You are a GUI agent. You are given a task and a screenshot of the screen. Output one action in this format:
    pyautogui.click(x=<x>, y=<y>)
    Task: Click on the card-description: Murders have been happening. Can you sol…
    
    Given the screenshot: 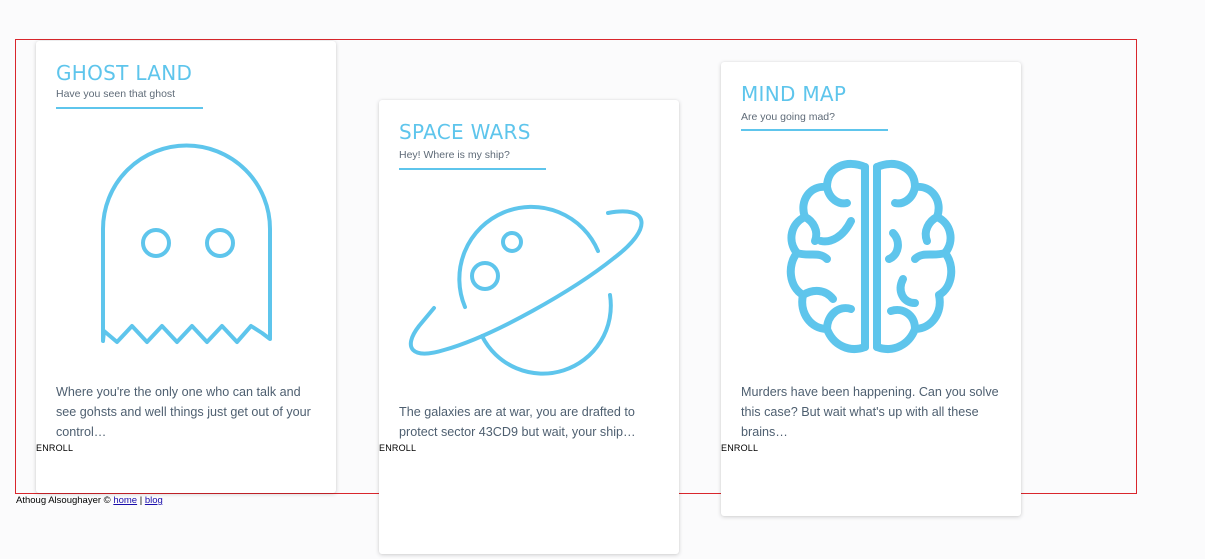 What is the action you would take?
    pyautogui.click(x=870, y=412)
    